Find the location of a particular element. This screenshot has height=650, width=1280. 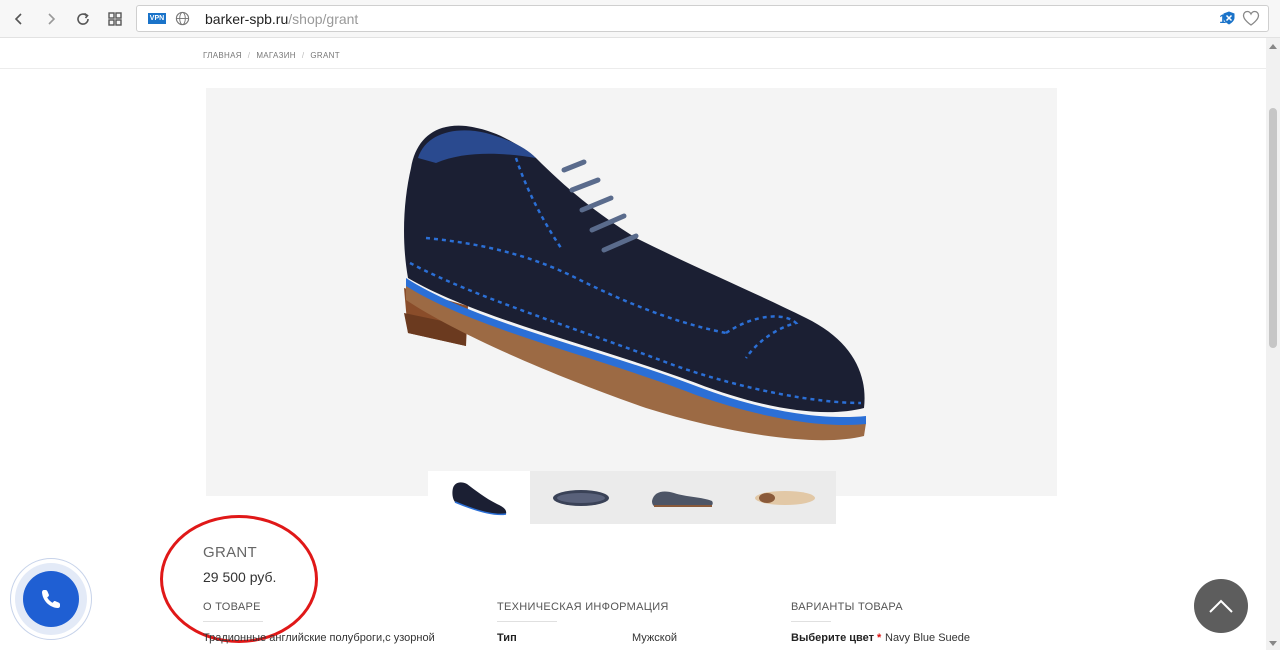

color-option: Navy Blue Suede is located at coordinates (927, 638).